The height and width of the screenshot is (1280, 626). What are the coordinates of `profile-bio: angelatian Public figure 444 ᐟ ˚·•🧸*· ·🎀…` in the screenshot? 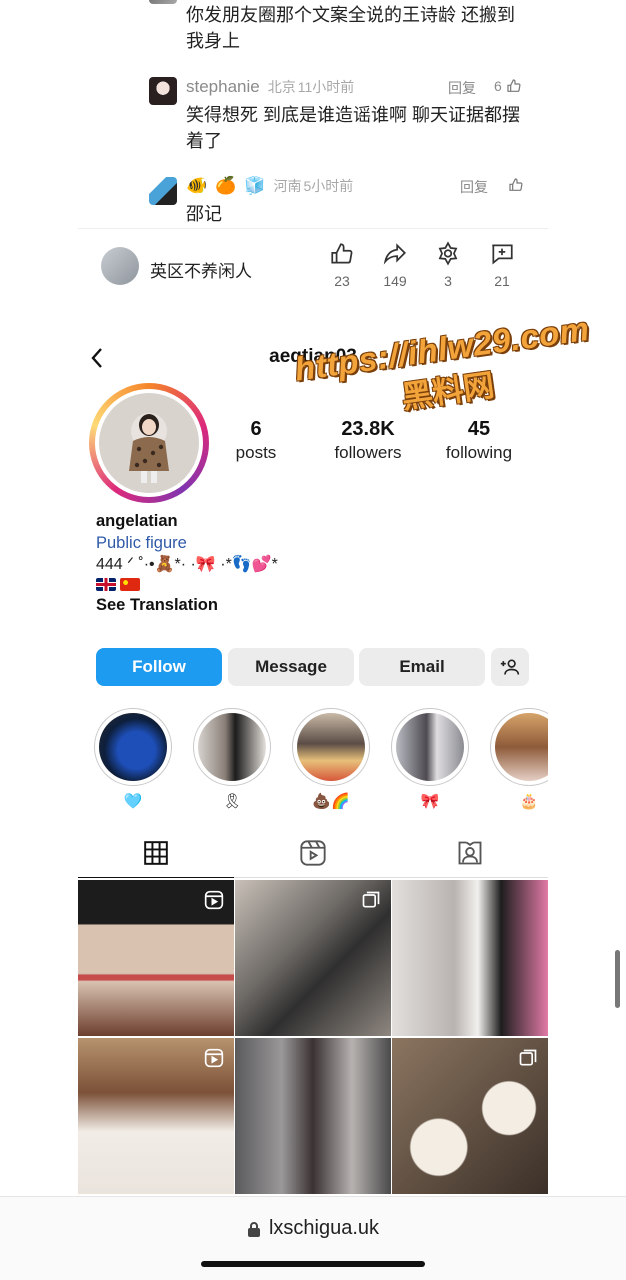 It's located at (187, 563).